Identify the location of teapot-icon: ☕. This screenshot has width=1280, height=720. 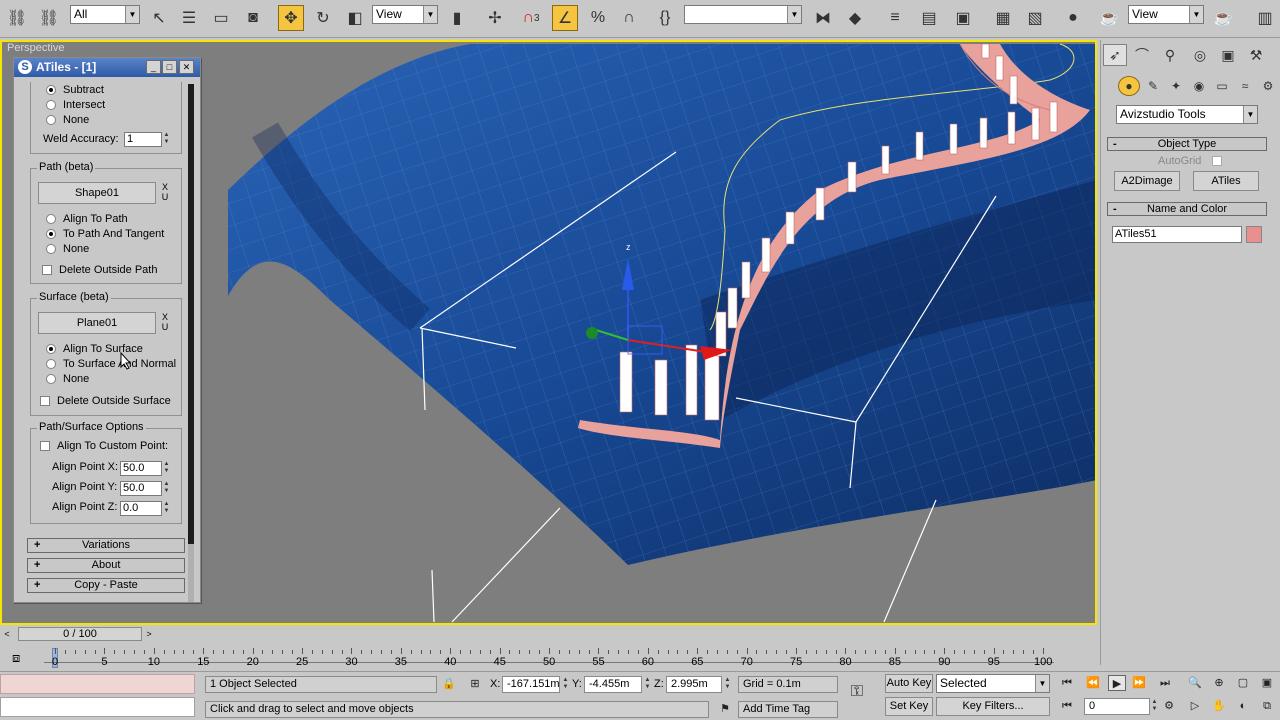
(1109, 18).